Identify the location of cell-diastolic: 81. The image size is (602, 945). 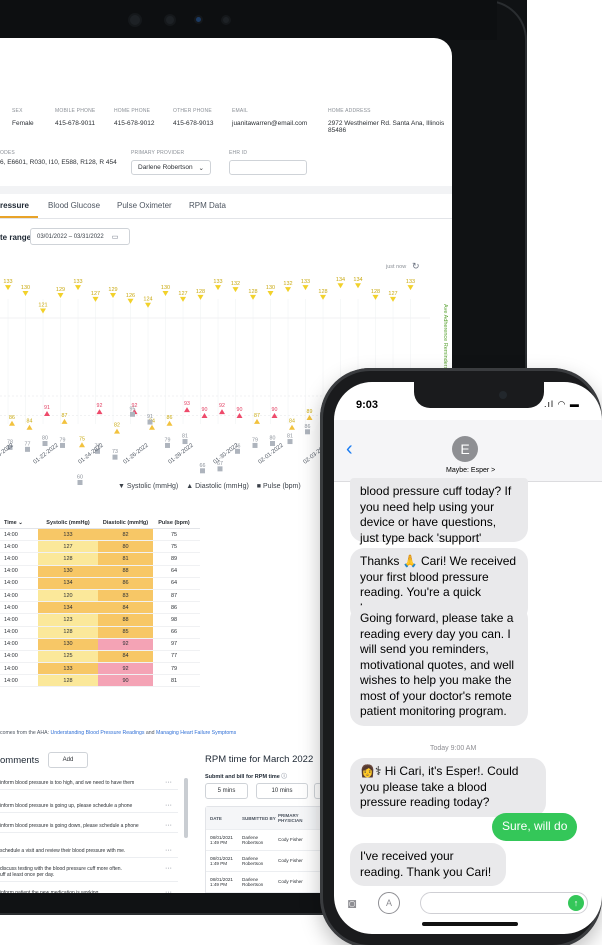
(125, 559).